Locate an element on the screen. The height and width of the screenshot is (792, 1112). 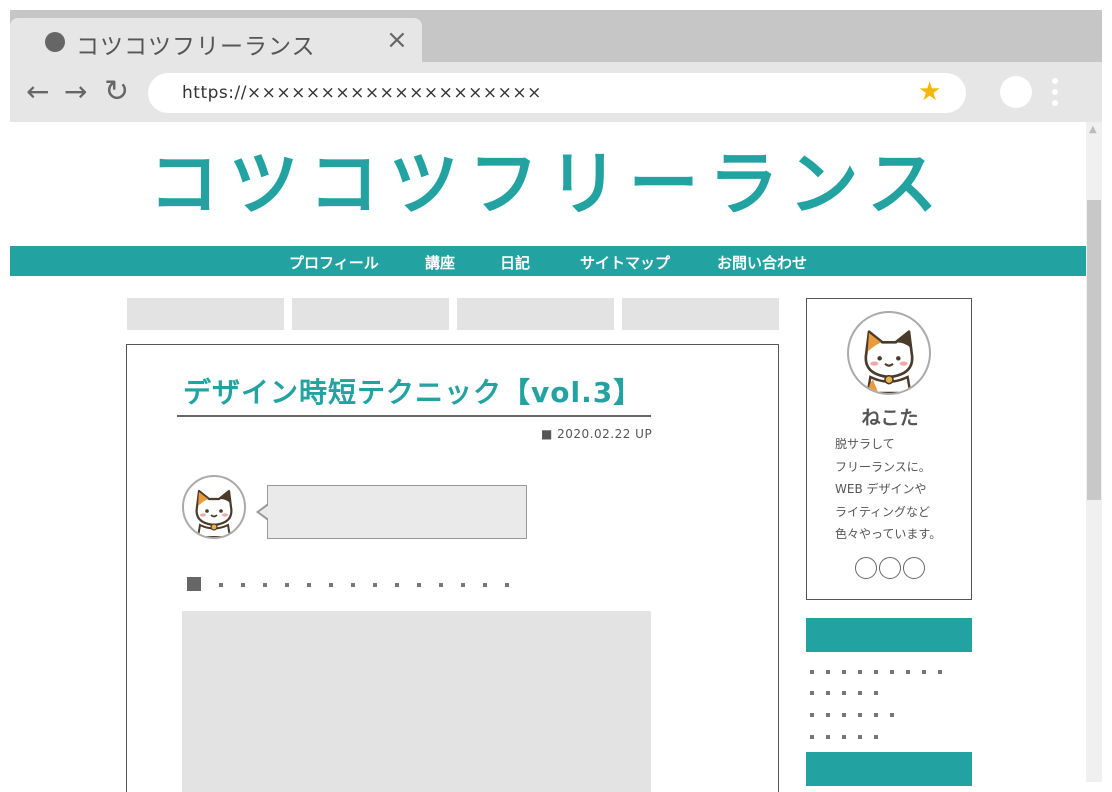
favicon-icon is located at coordinates (55, 42).